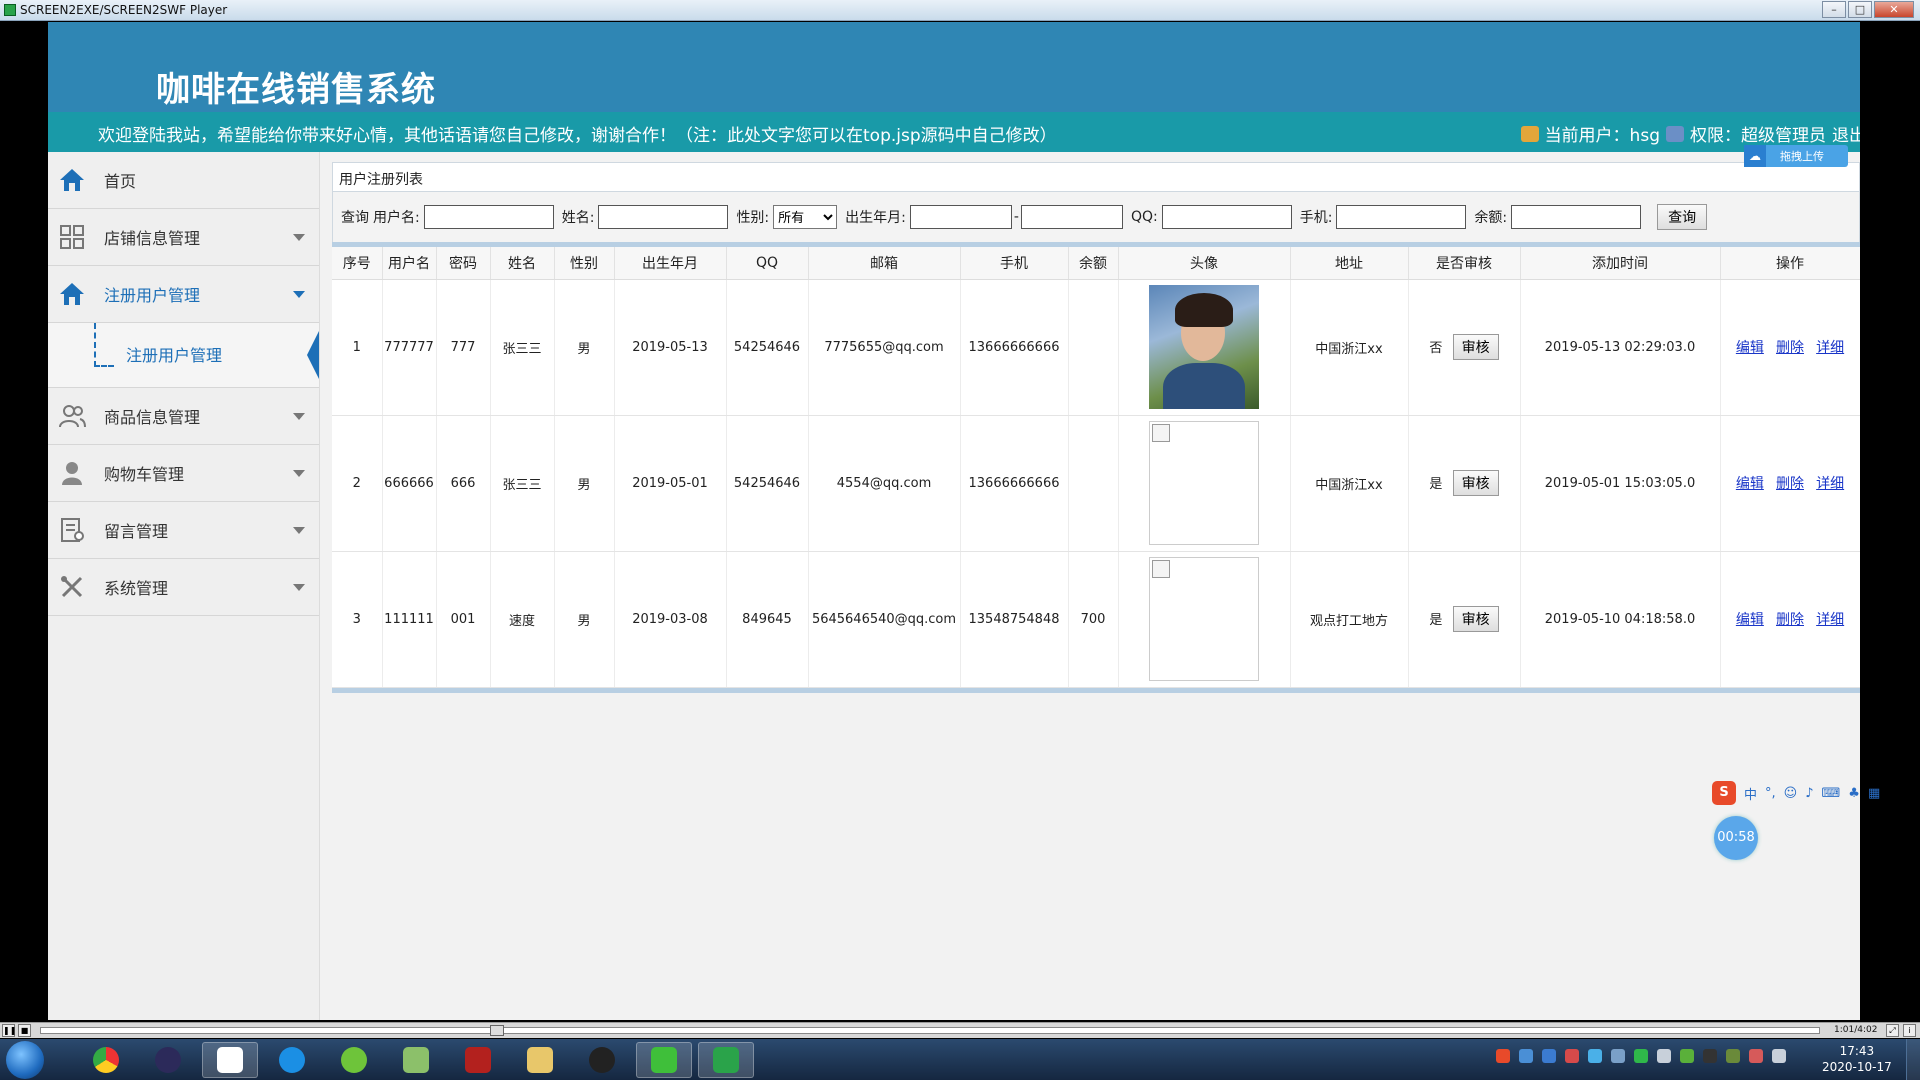  Describe the element at coordinates (584, 619) in the screenshot. I see `cell-gender: 男` at that location.